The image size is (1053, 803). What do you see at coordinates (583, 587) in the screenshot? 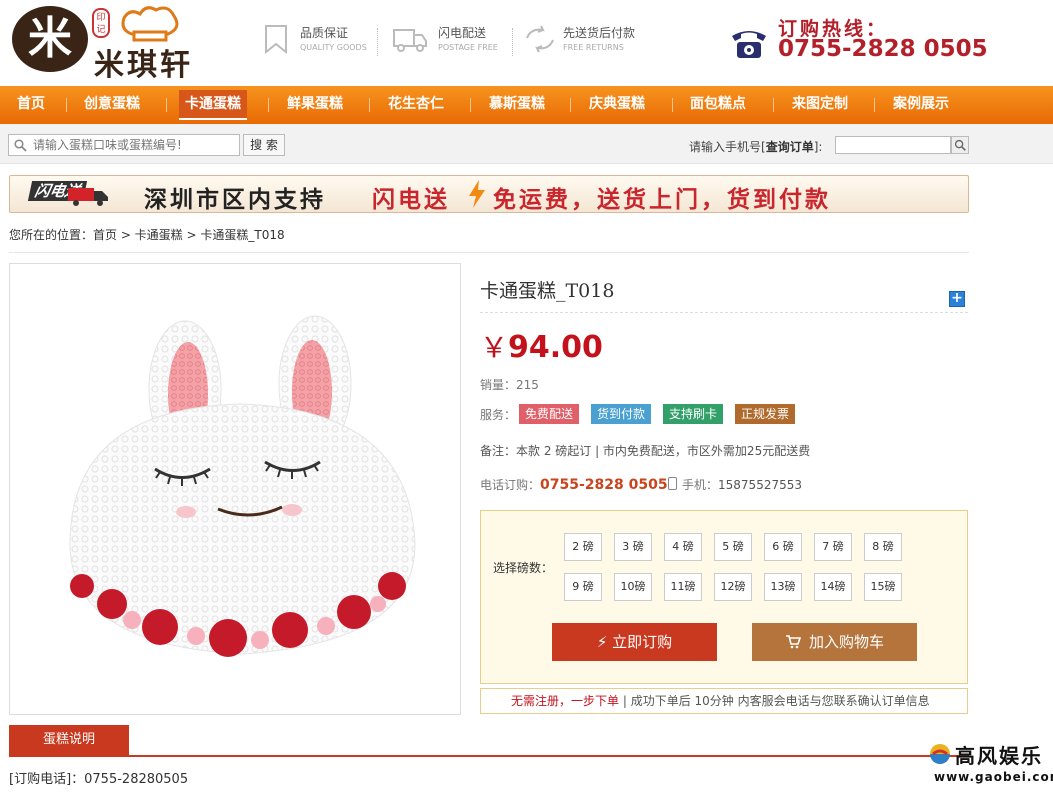
I see `weight-option: 9 磅` at bounding box center [583, 587].